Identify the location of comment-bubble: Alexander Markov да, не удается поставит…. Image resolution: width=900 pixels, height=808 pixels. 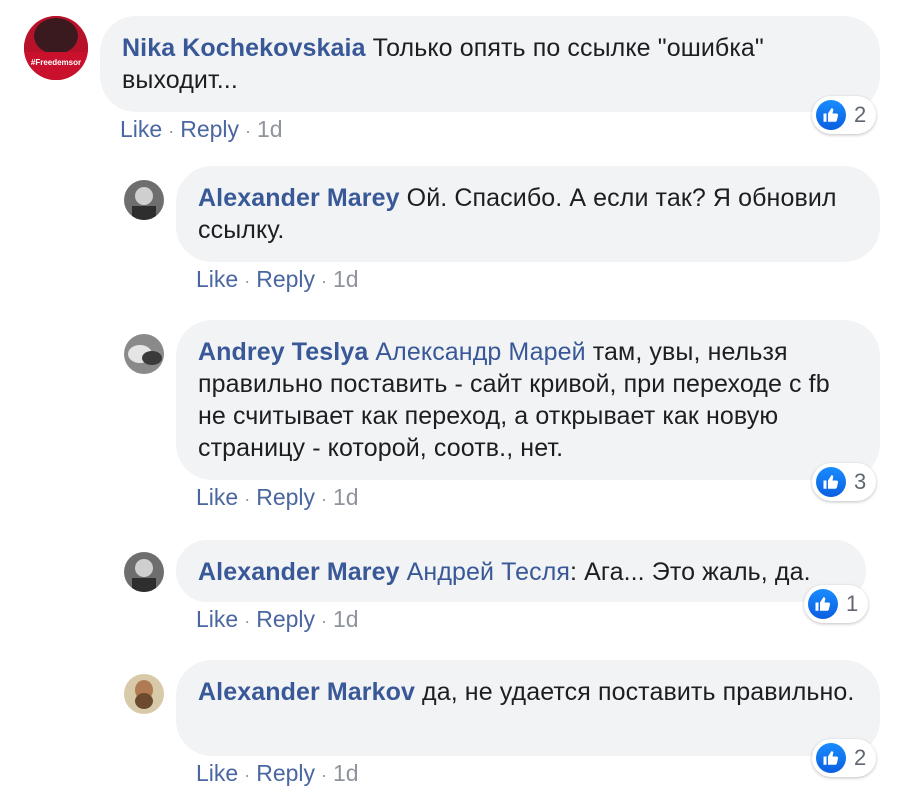
(528, 708).